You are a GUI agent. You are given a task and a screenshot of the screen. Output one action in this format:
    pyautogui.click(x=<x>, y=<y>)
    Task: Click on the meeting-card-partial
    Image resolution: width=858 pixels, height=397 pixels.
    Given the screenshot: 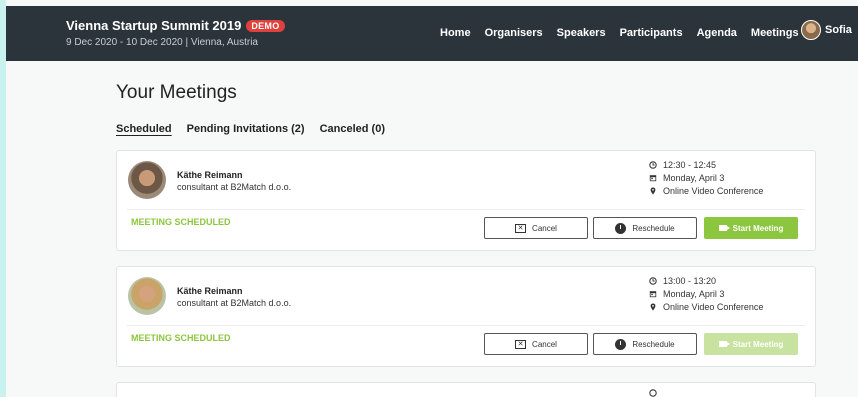 What is the action you would take?
    pyautogui.click(x=466, y=389)
    